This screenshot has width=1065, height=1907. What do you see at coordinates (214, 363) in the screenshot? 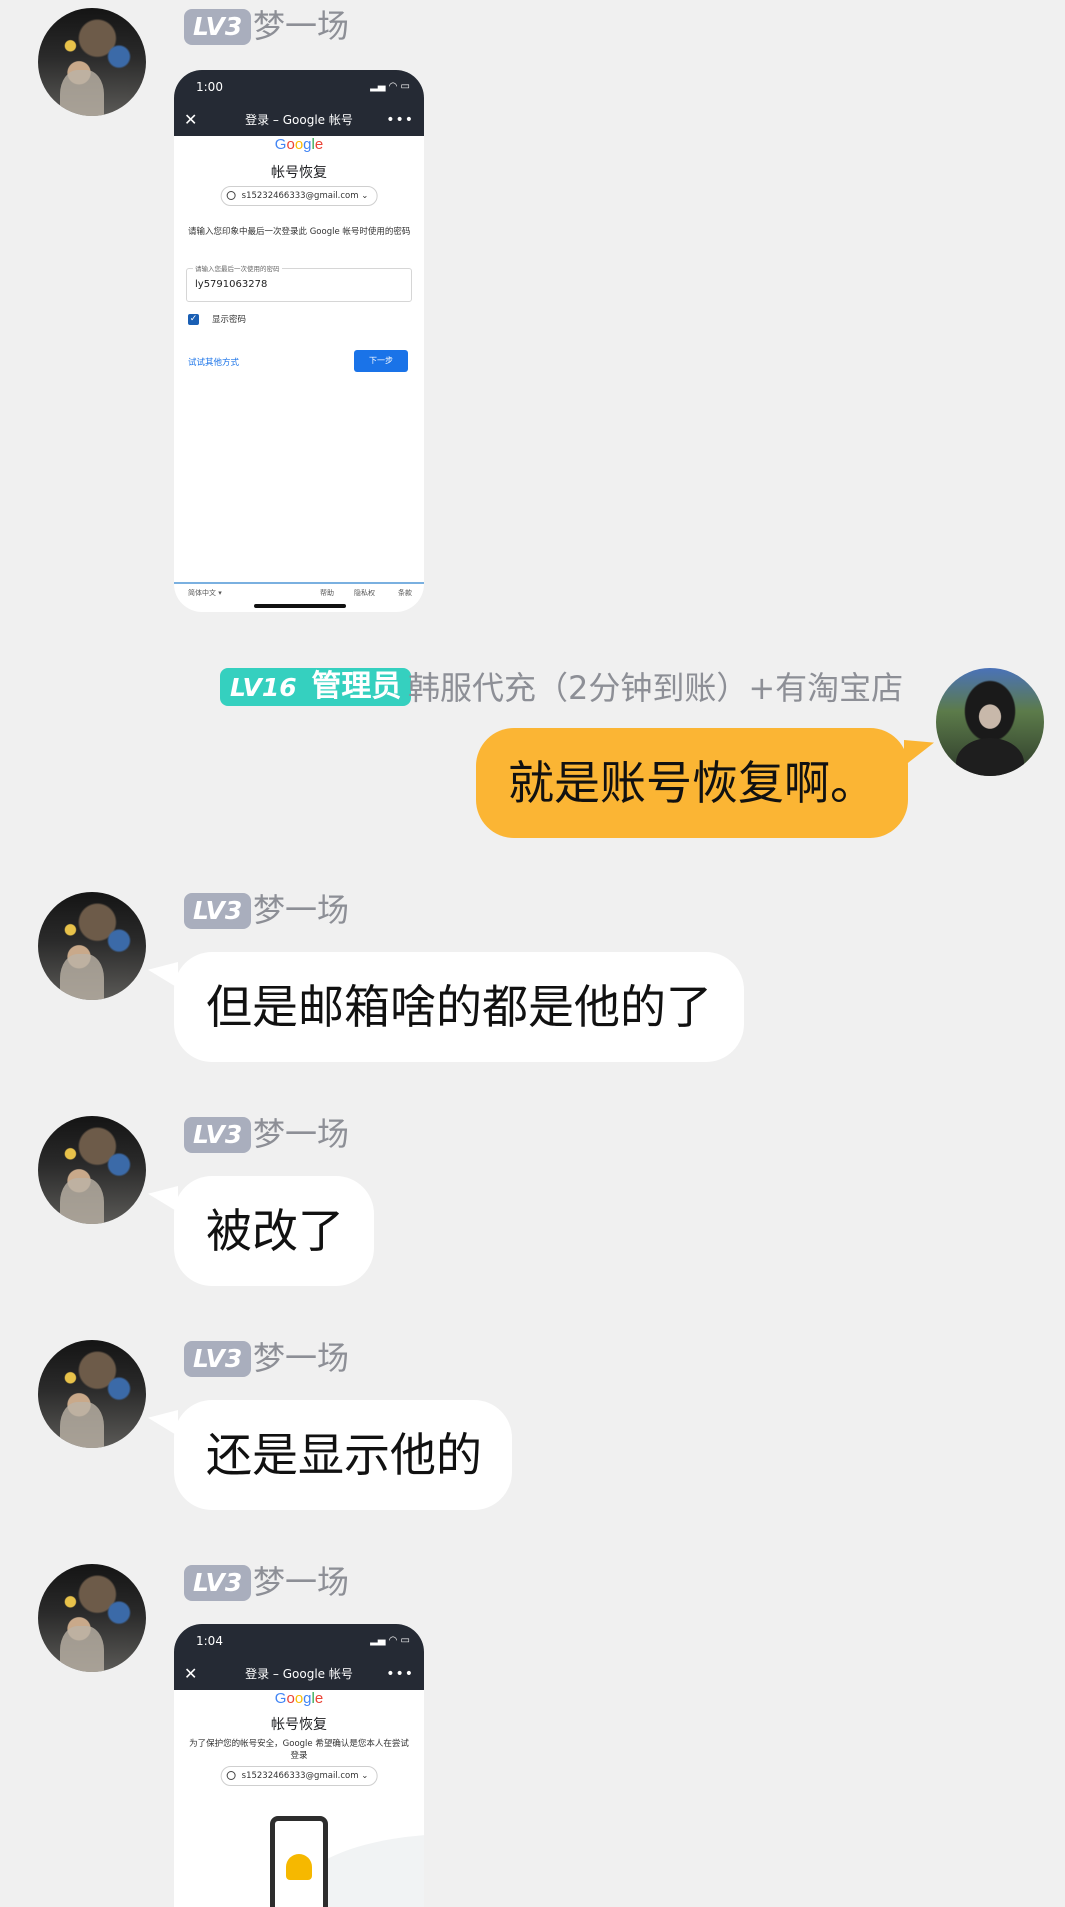
I see `try-other-link: 试试其他方式` at bounding box center [214, 363].